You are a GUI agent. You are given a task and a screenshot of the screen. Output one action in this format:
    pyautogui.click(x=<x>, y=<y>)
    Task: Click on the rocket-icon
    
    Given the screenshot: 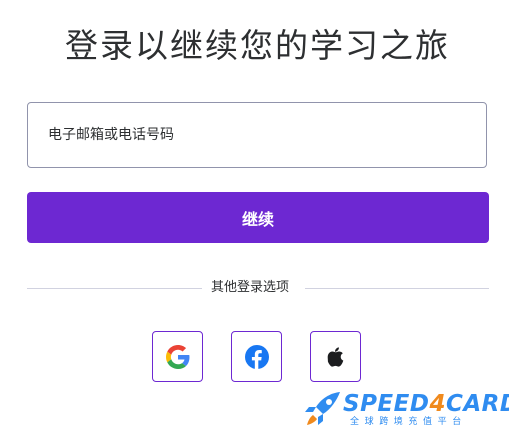 What is the action you would take?
    pyautogui.click(x=322, y=411)
    